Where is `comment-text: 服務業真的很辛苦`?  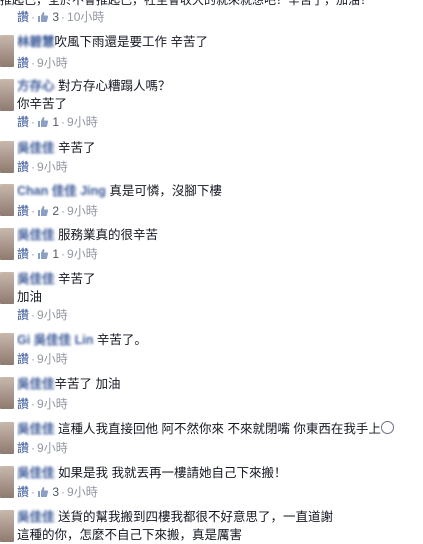
comment-text: 服務業真的很辛苦 is located at coordinates (108, 235).